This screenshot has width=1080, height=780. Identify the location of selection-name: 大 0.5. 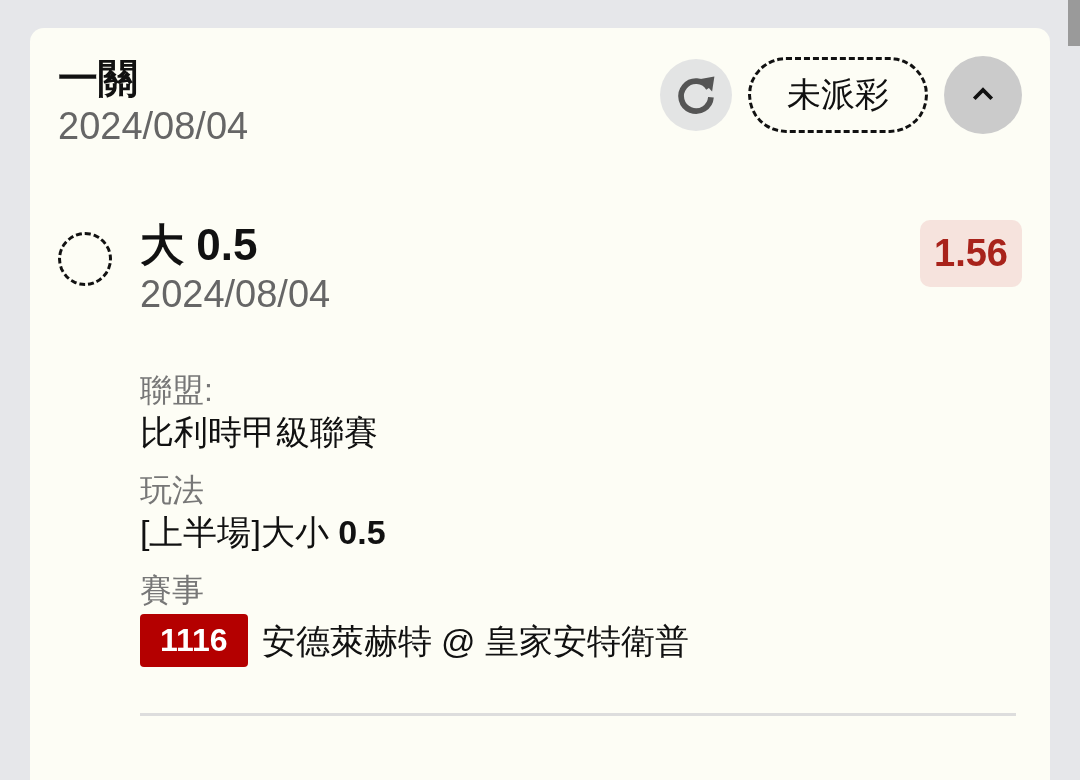
(199, 245).